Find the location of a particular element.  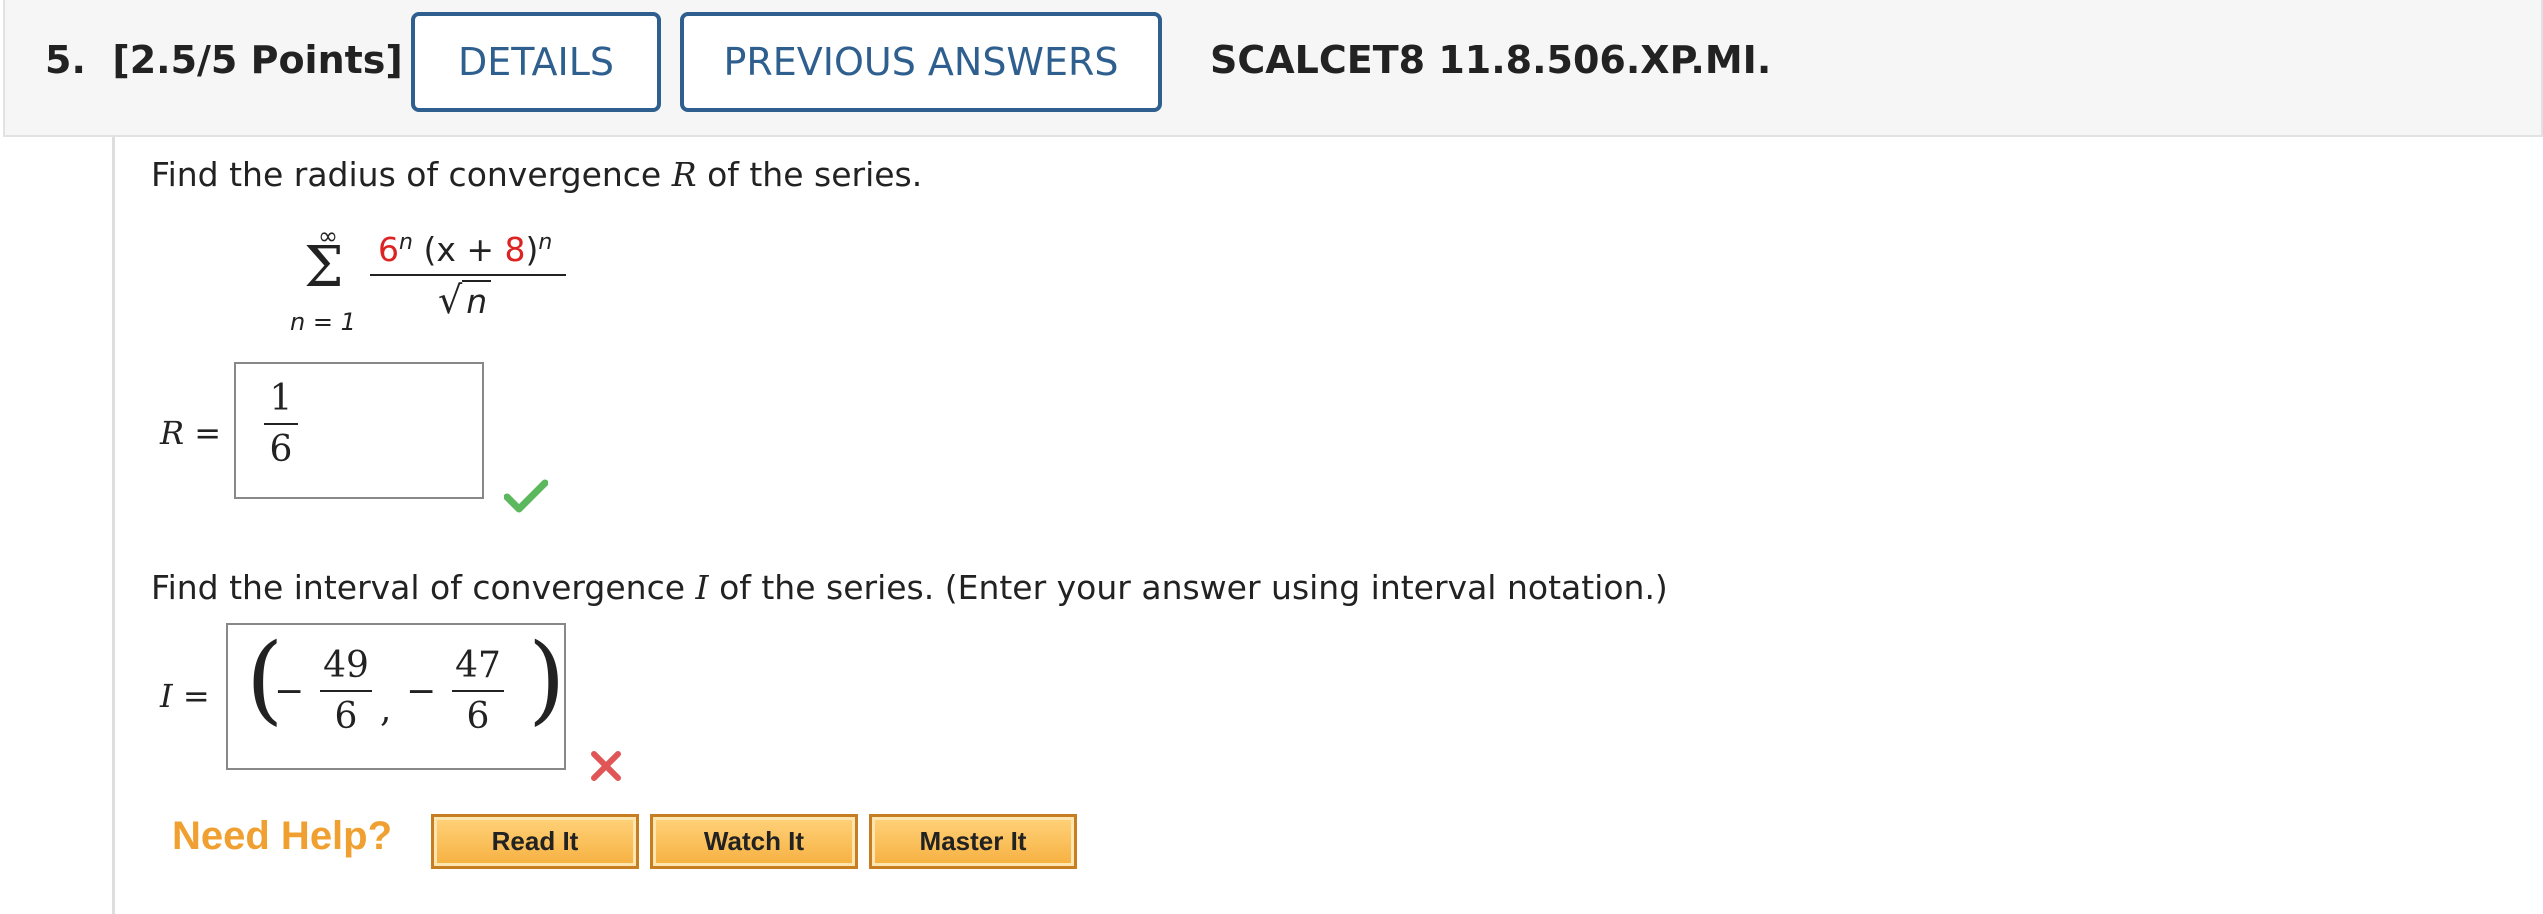

numerator-exponent: n is located at coordinates (406, 242).